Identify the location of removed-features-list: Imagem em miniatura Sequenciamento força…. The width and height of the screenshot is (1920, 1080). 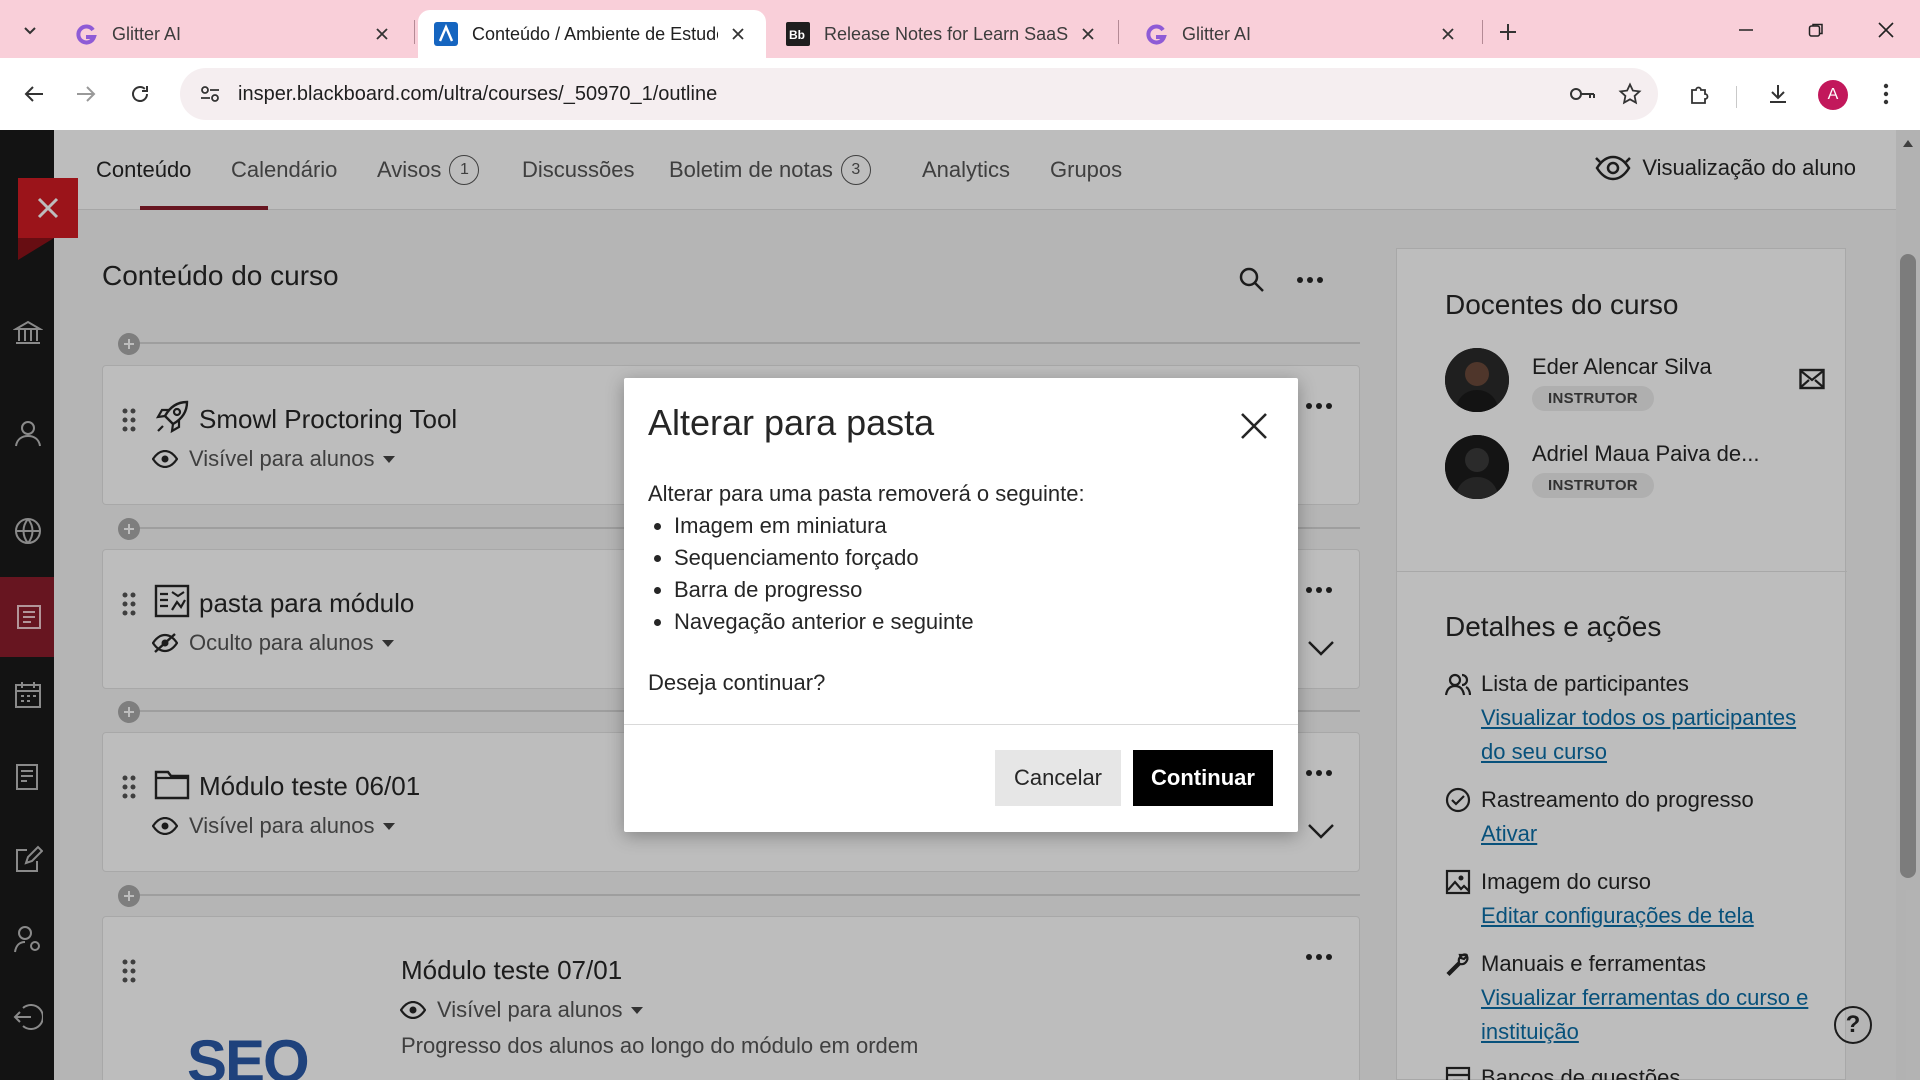
(879, 574).